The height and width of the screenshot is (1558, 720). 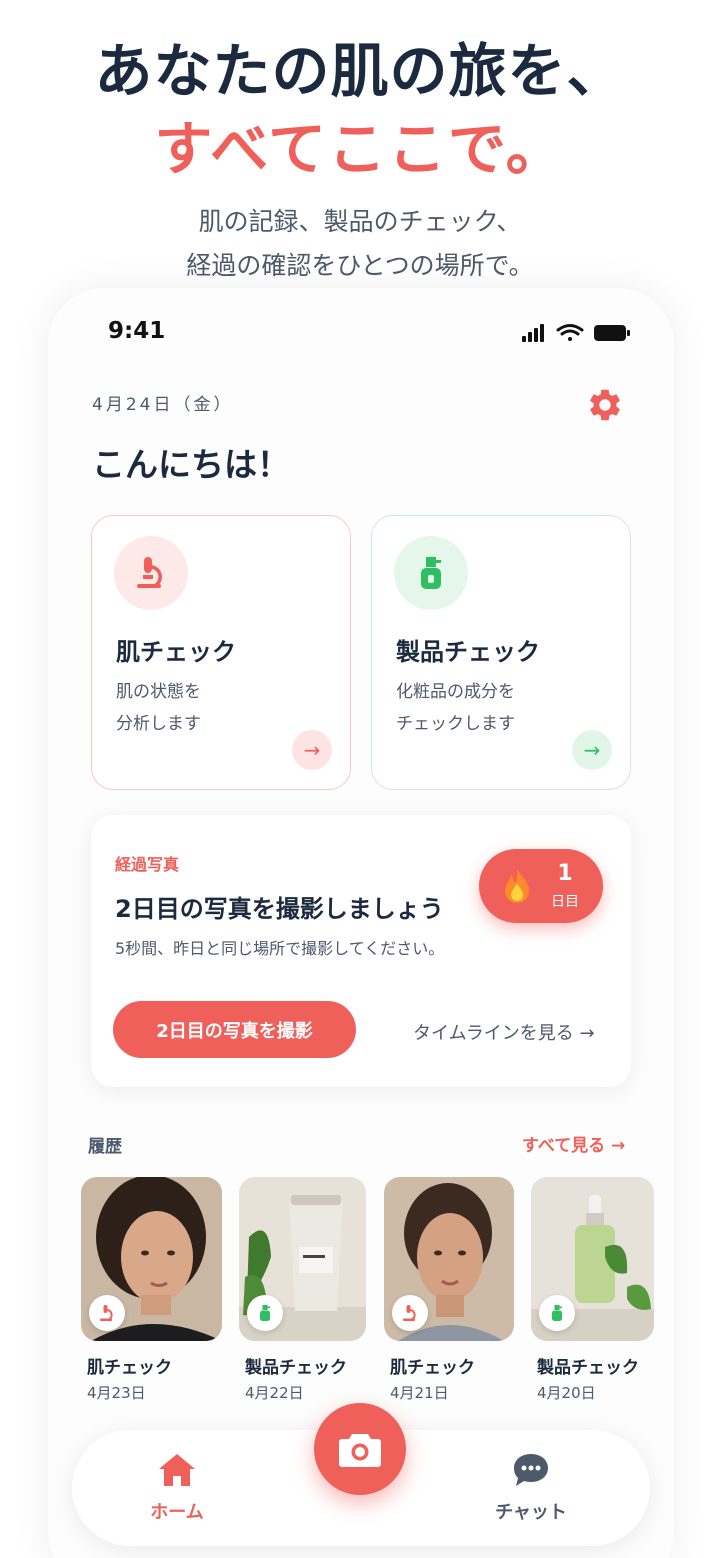 I want to click on skin-check-card: 肌チェック 肌の状態を 分析します →, so click(x=221, y=652).